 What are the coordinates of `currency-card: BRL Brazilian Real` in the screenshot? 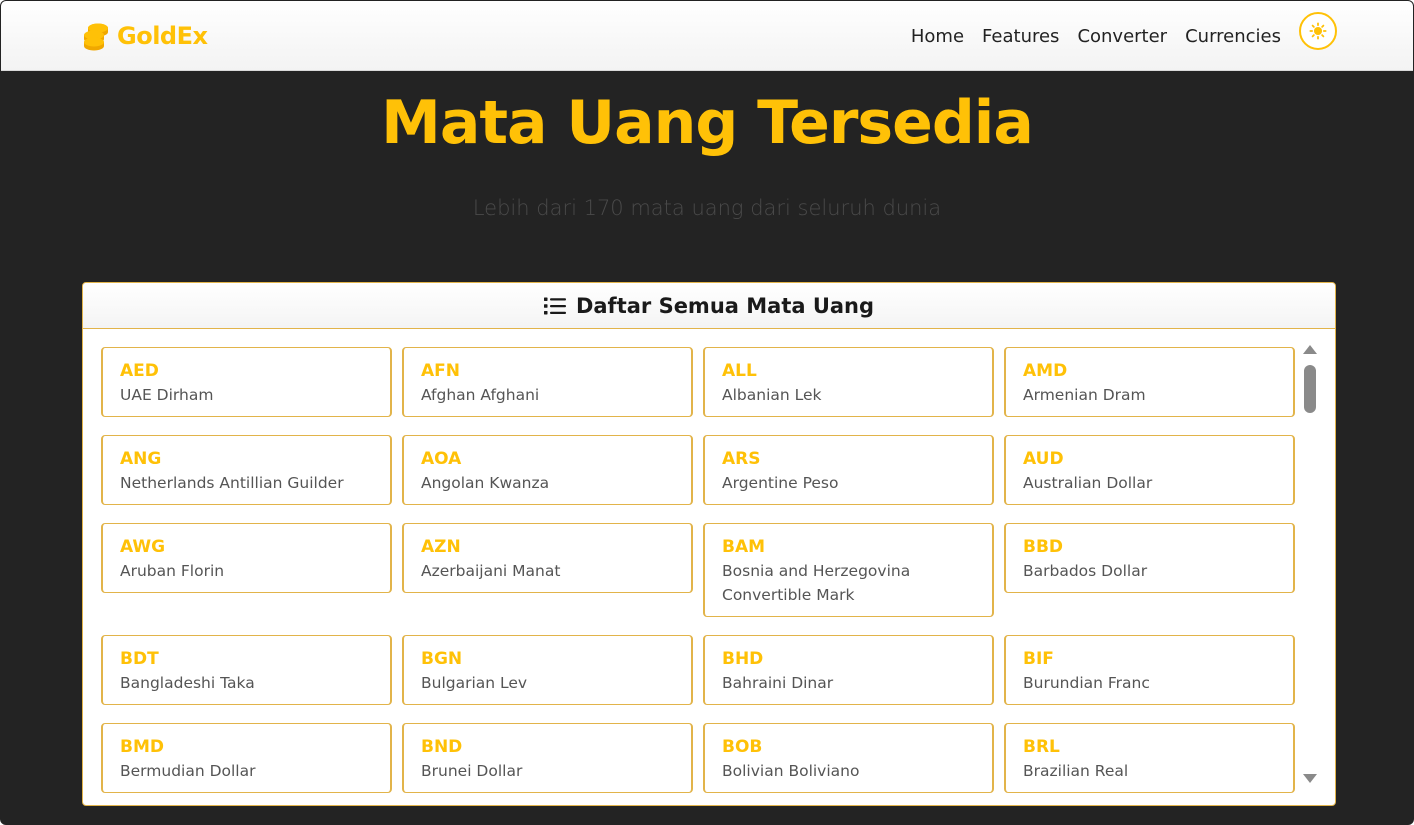 It's located at (1149, 758).